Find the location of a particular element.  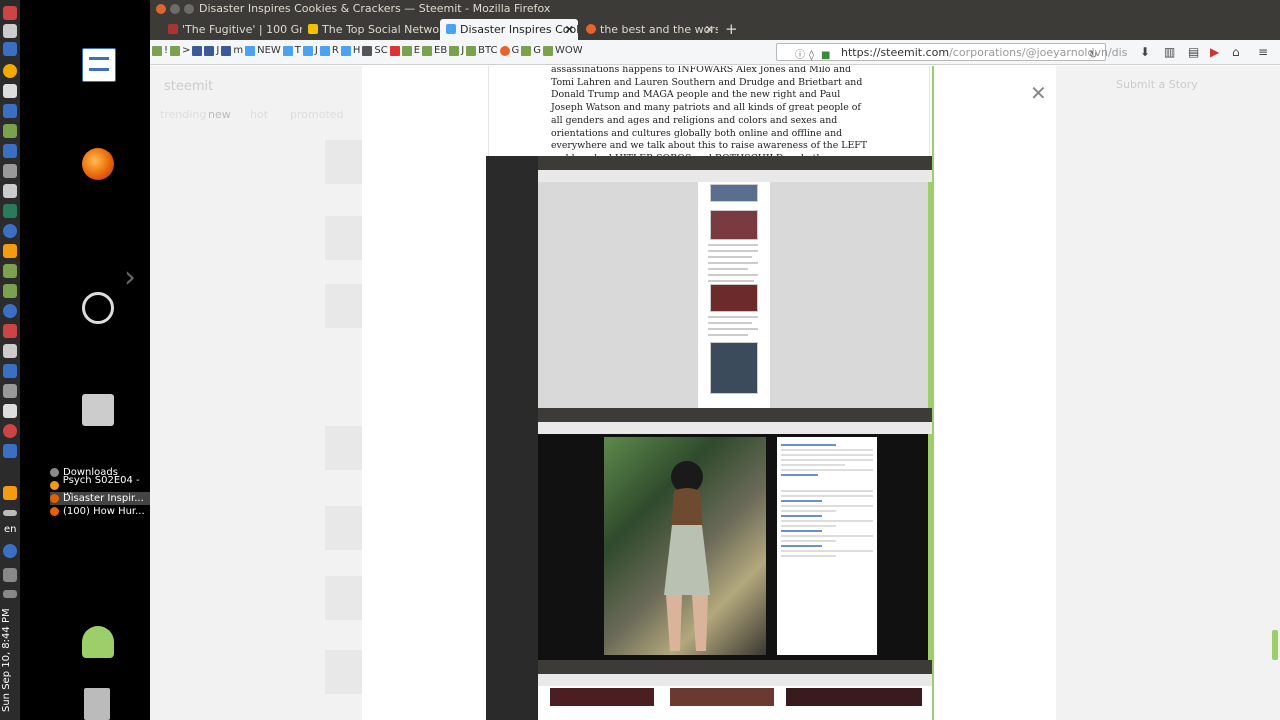

shield-icon: ◊ is located at coordinates (811, 56).